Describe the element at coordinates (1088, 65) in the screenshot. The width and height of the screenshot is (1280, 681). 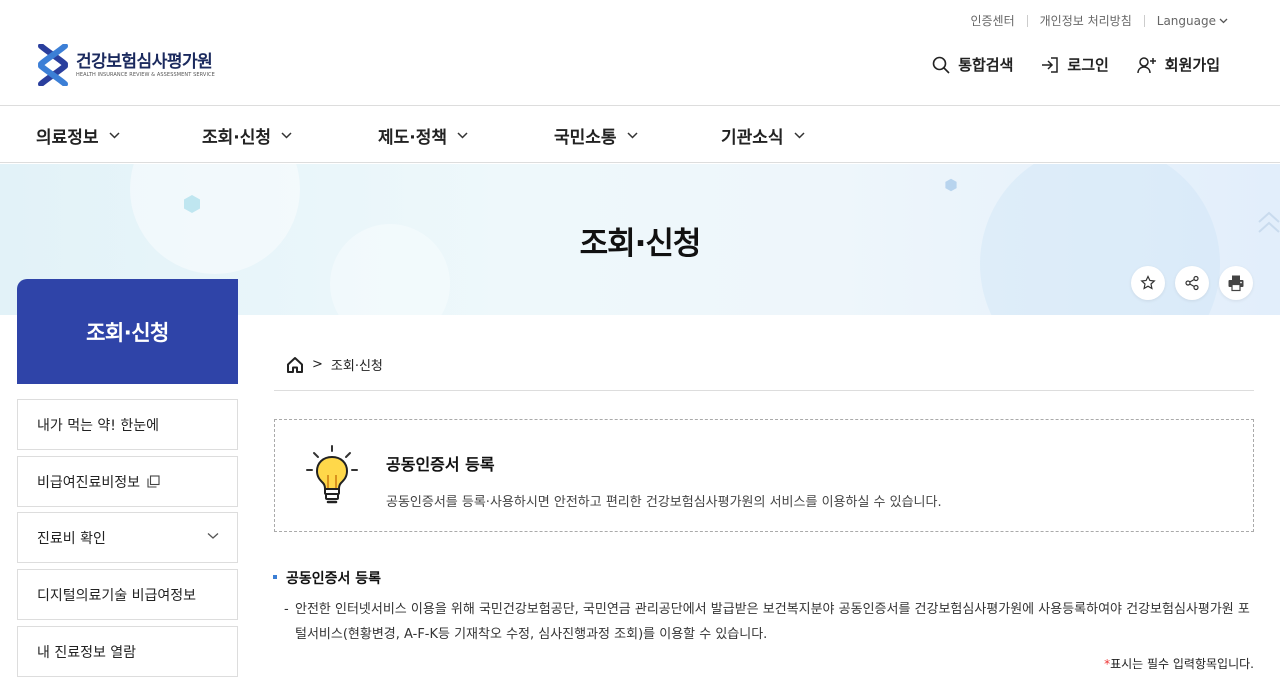
I see `login-label: 로그인` at that location.